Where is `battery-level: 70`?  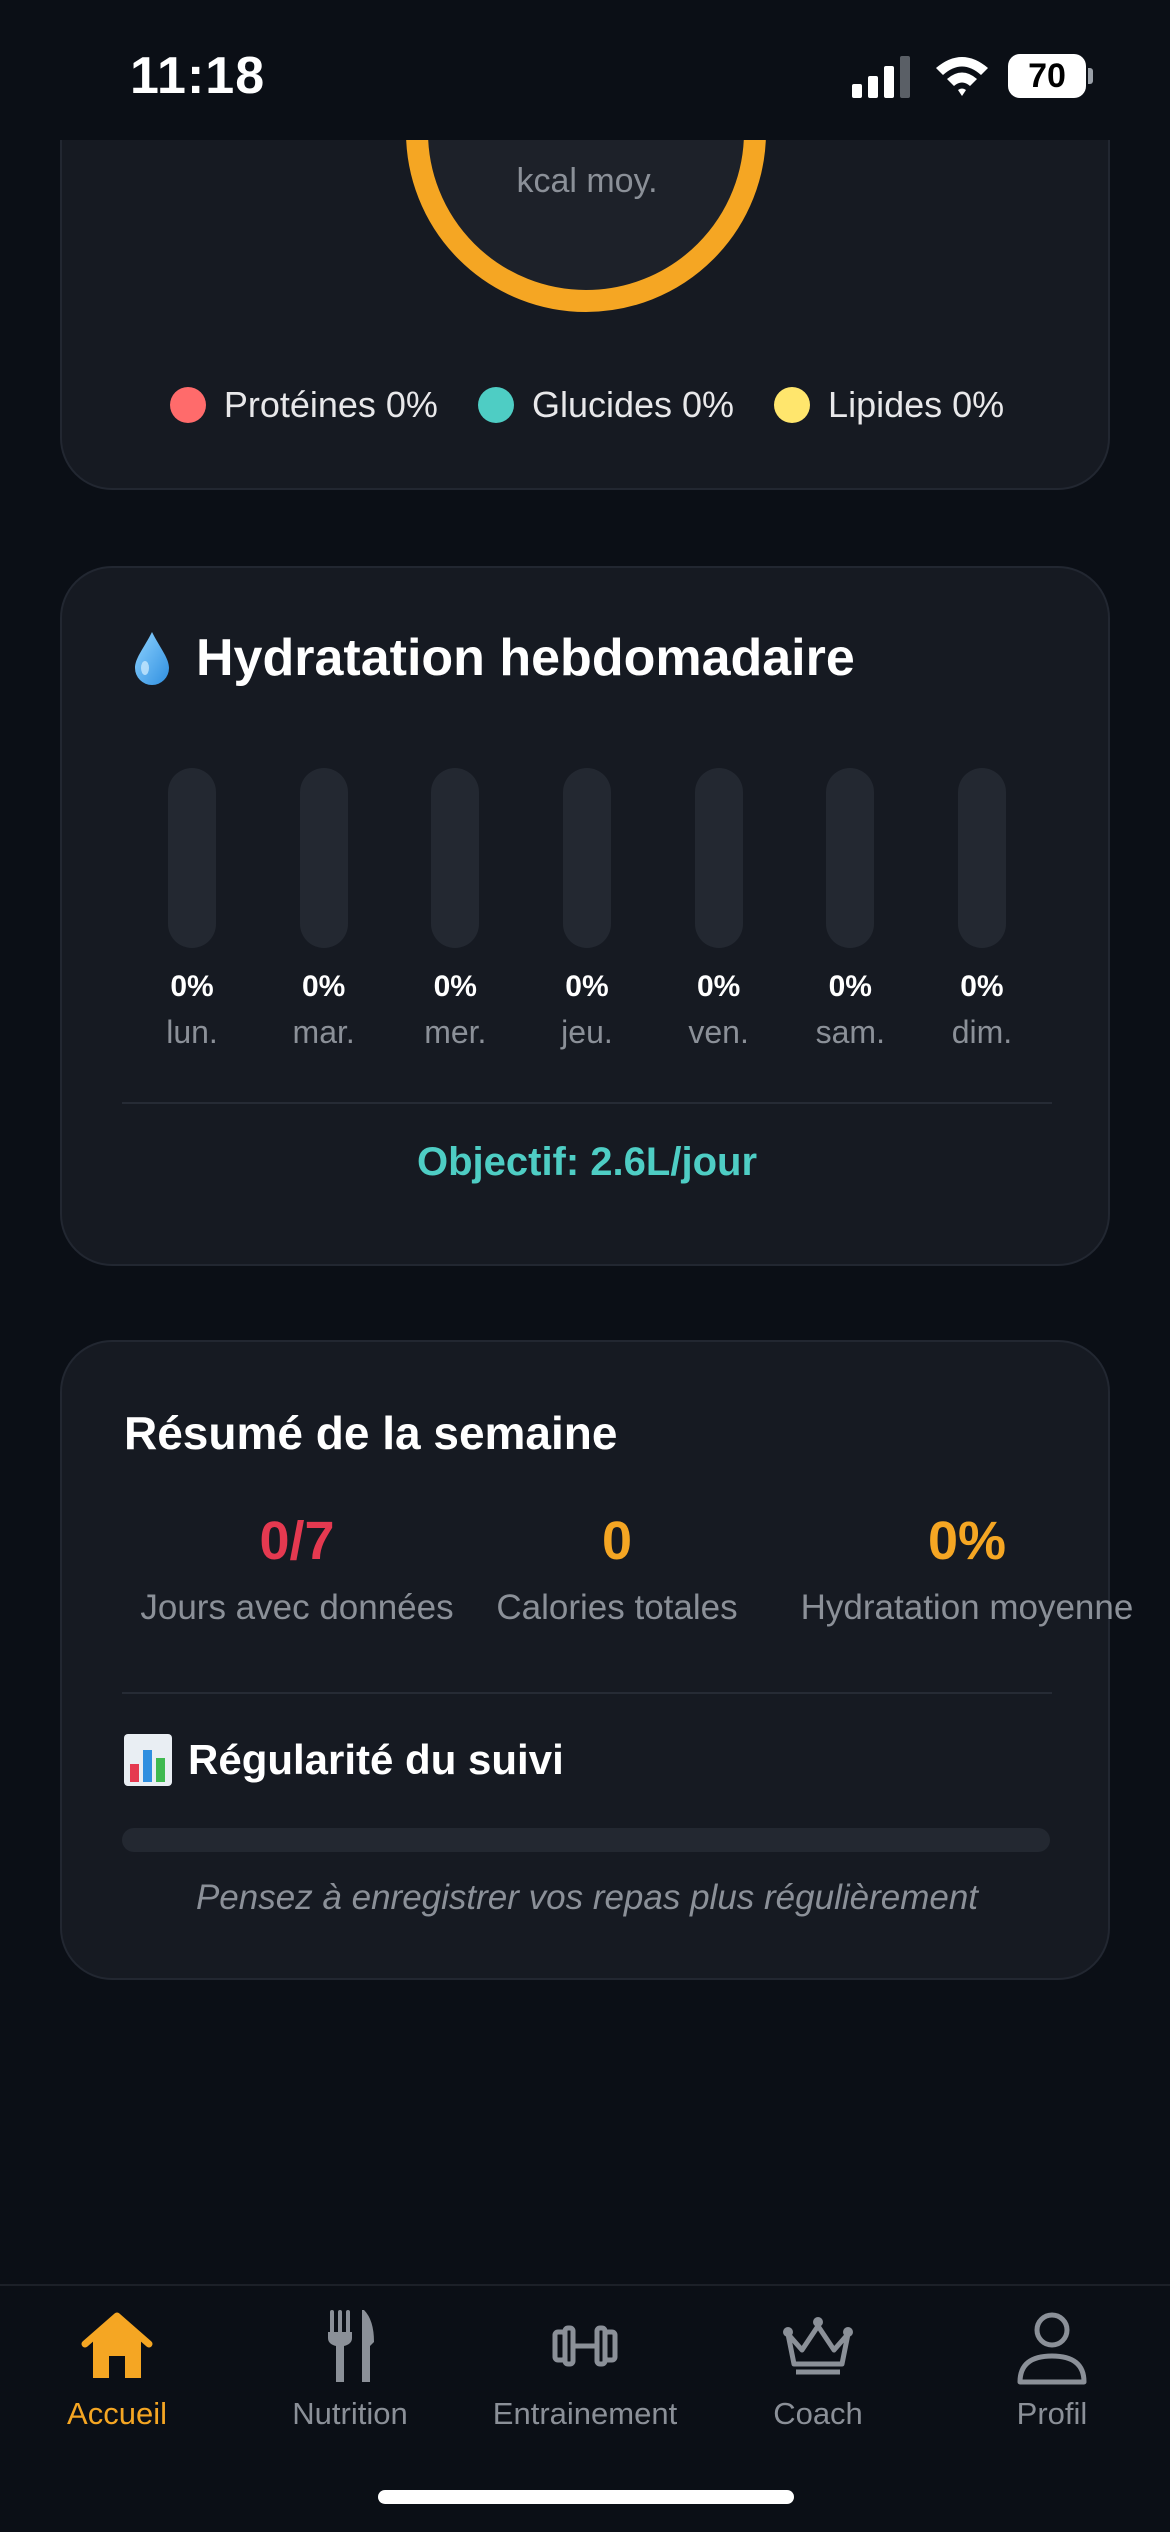
battery-level: 70 is located at coordinates (1047, 76).